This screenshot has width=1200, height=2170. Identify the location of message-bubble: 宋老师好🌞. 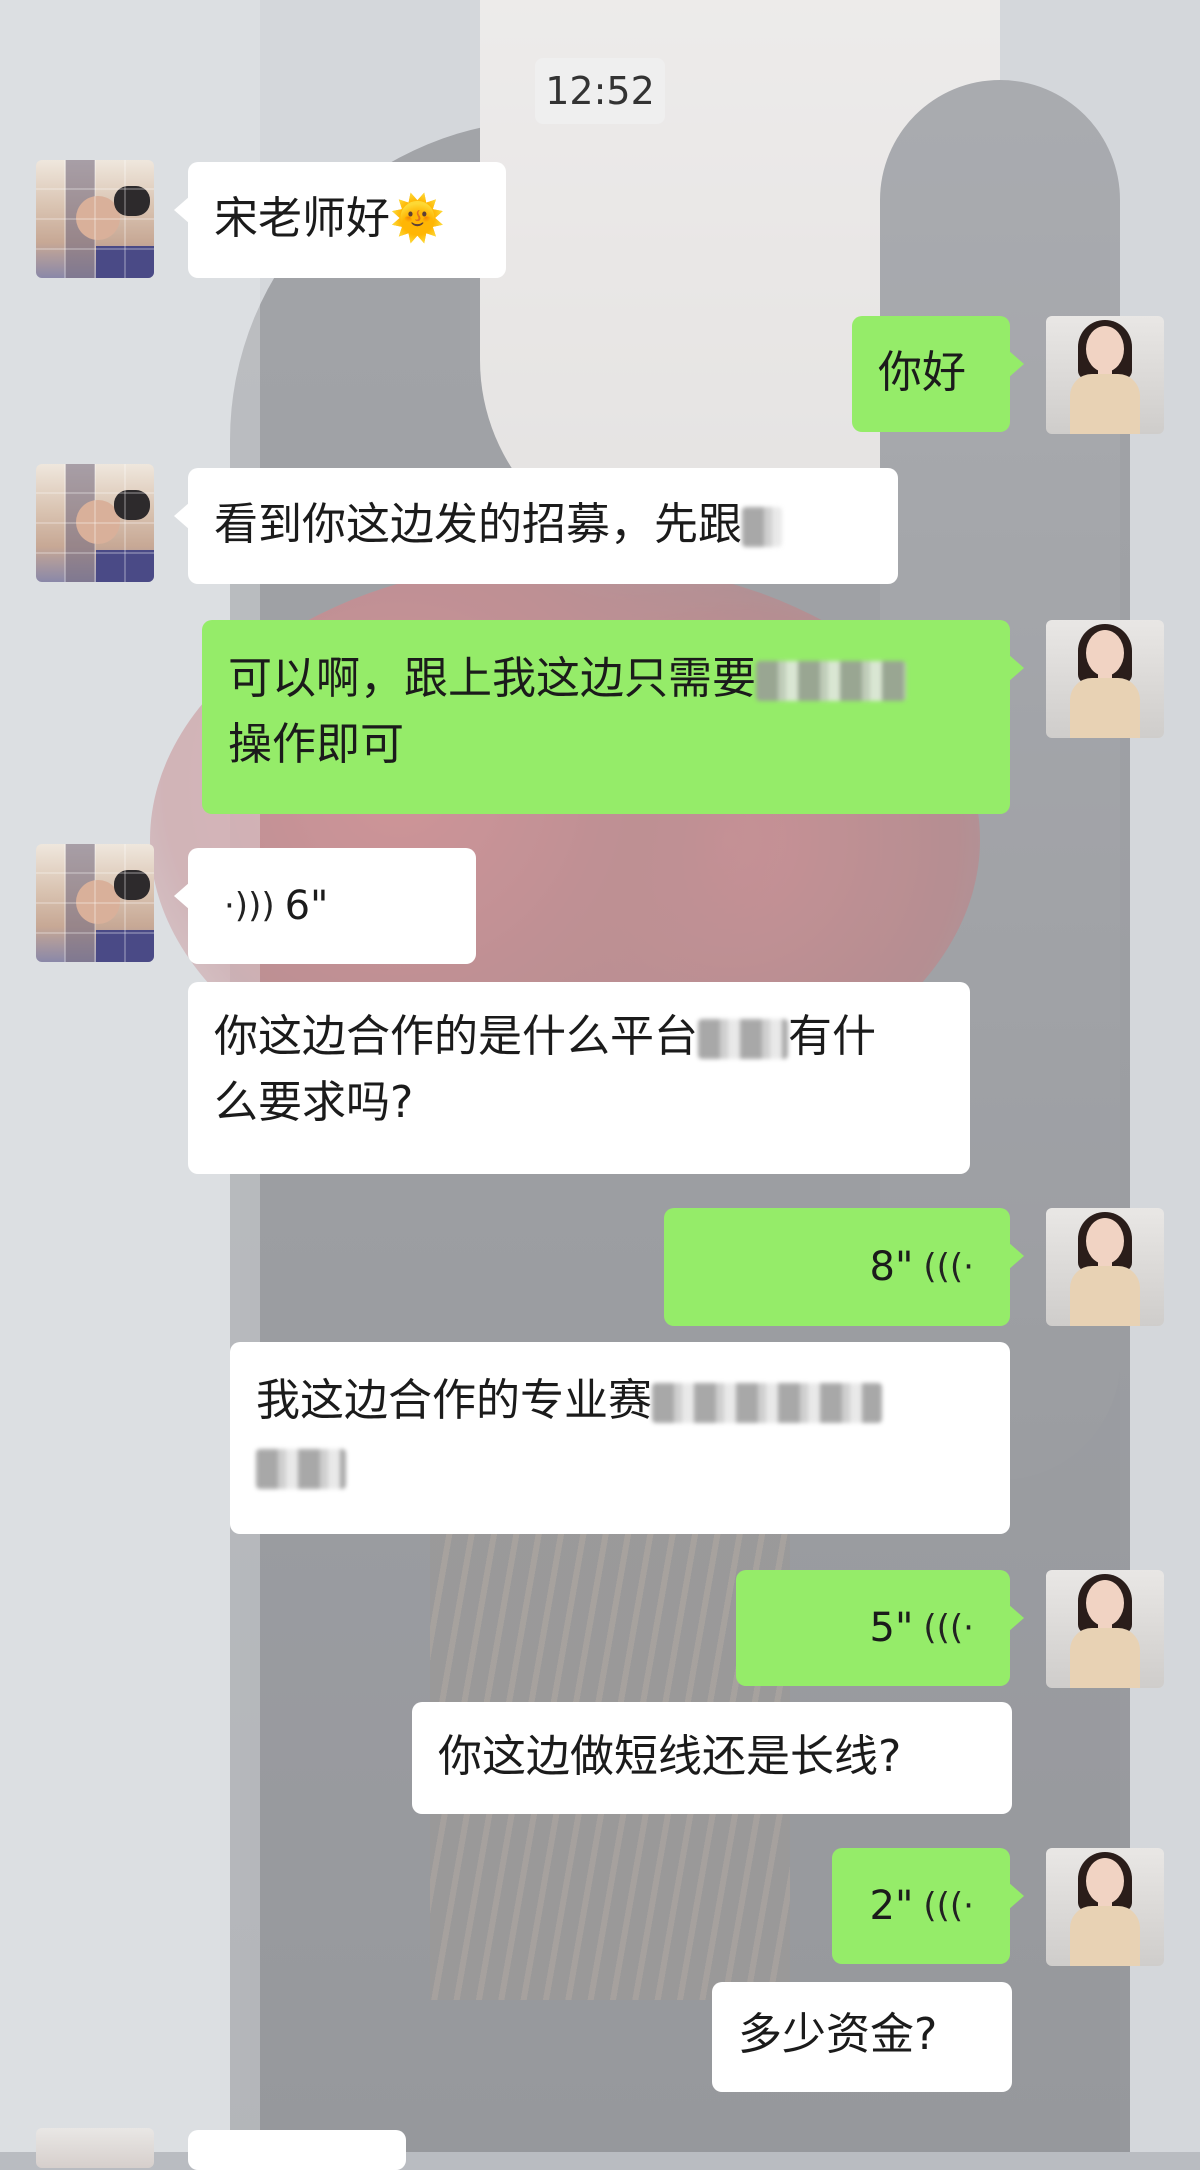
(340, 220).